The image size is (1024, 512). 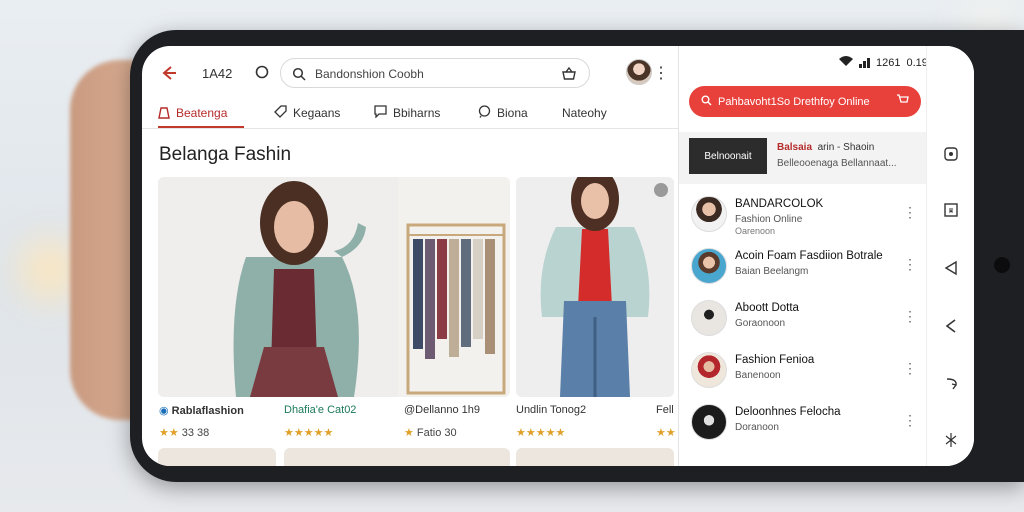 What do you see at coordinates (1002, 265) in the screenshot?
I see `front-camera` at bounding box center [1002, 265].